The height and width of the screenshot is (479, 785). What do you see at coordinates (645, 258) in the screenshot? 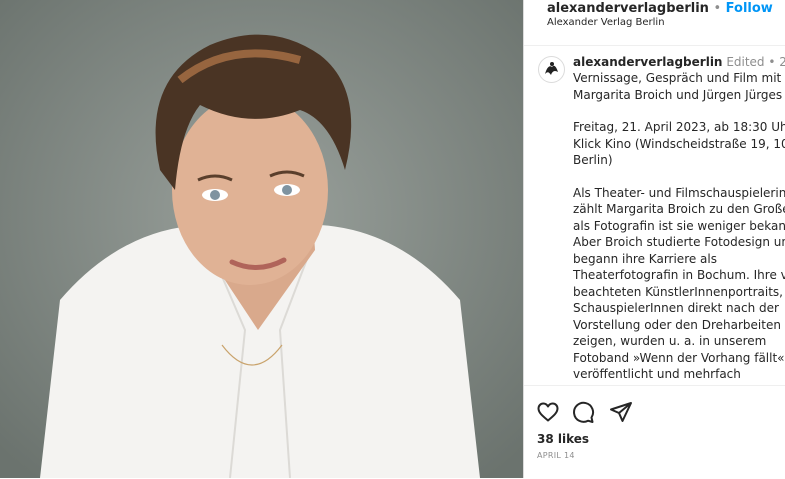
I see `caption-line: begann ihre Karriere als` at bounding box center [645, 258].